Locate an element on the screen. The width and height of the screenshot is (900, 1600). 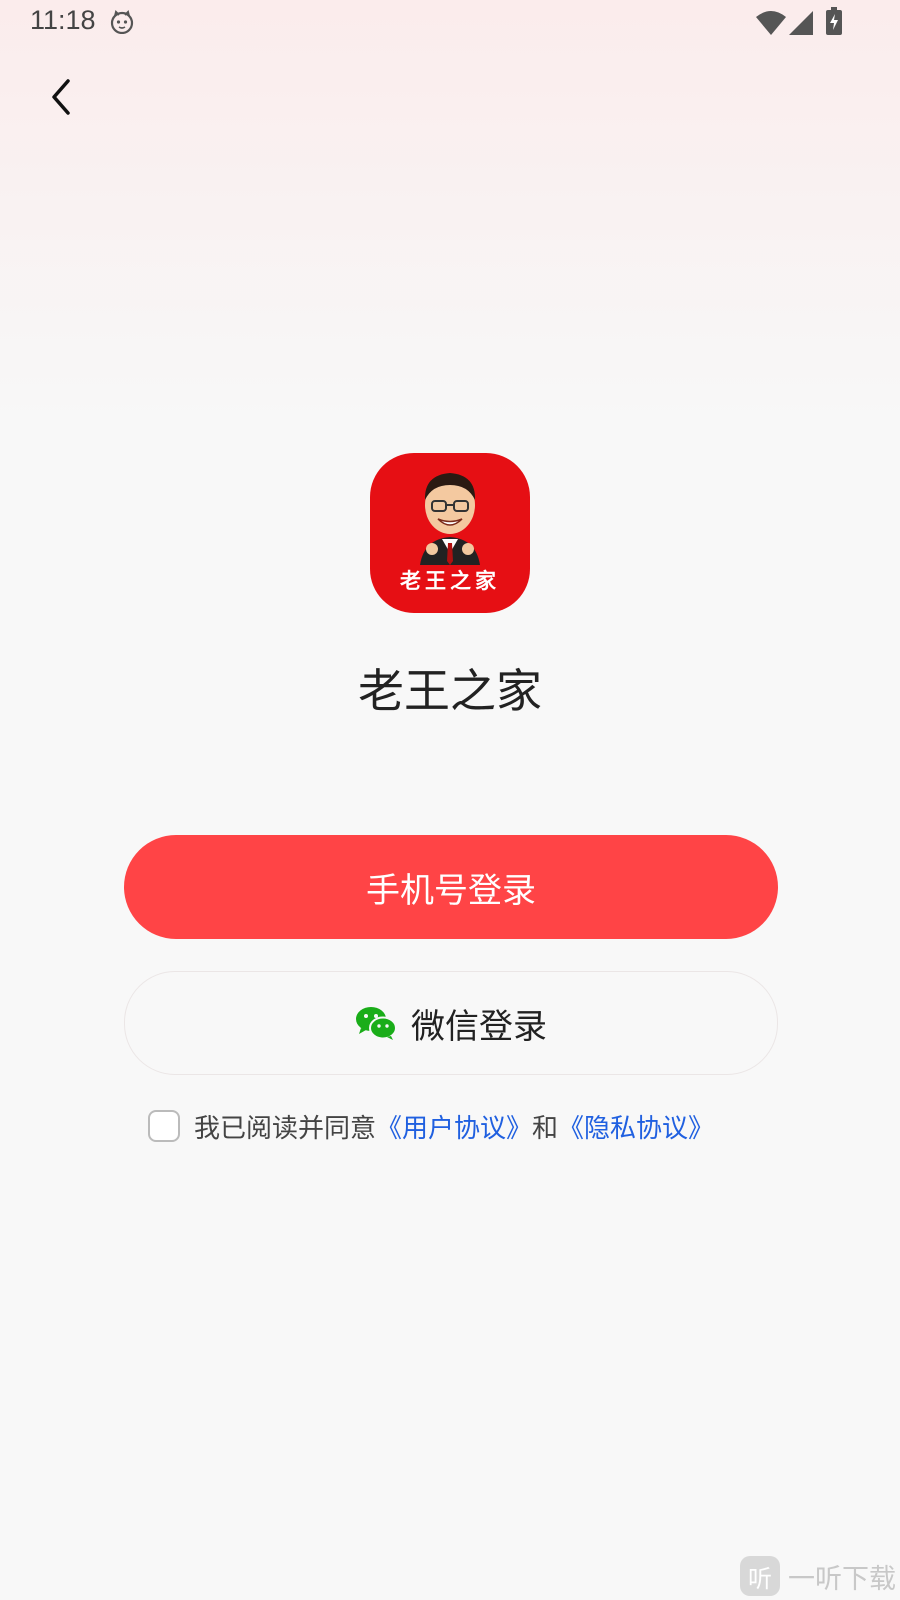
wechat-login-button: 微信登录 is located at coordinates (451, 1023).